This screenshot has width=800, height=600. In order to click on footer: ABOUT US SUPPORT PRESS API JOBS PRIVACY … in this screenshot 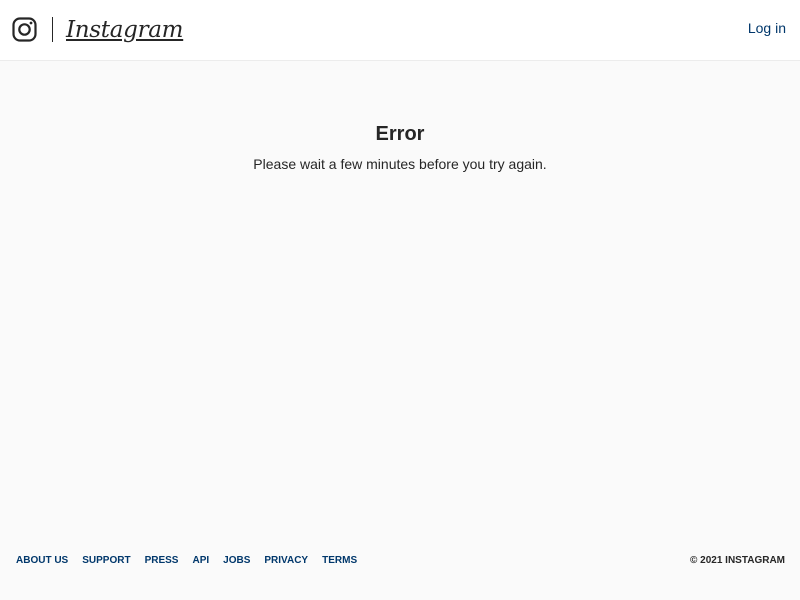, I will do `click(400, 561)`.